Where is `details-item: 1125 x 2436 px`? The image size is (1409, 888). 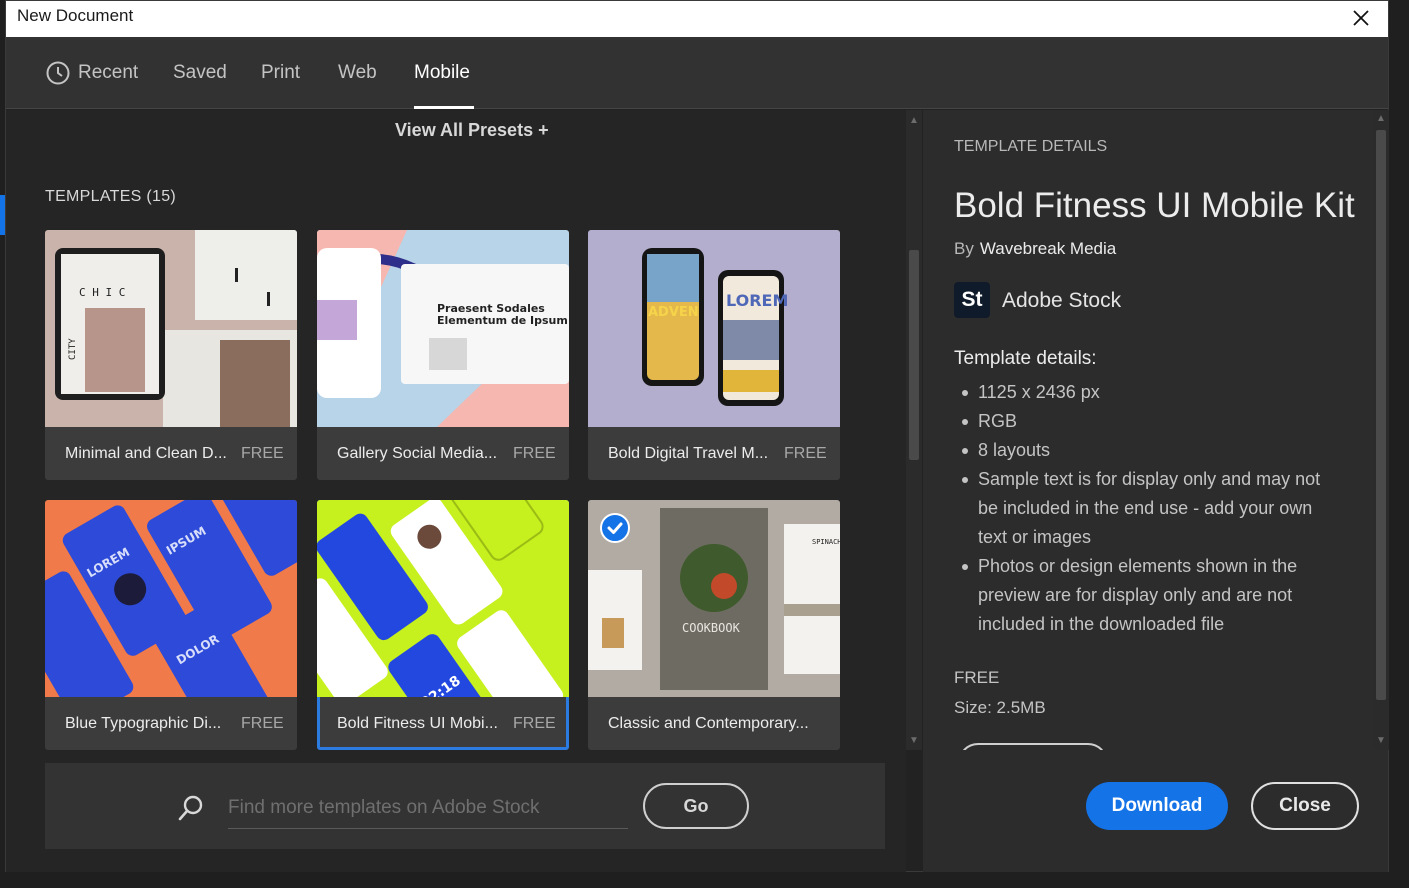
details-item: 1125 x 2436 px is located at coordinates (1144, 392).